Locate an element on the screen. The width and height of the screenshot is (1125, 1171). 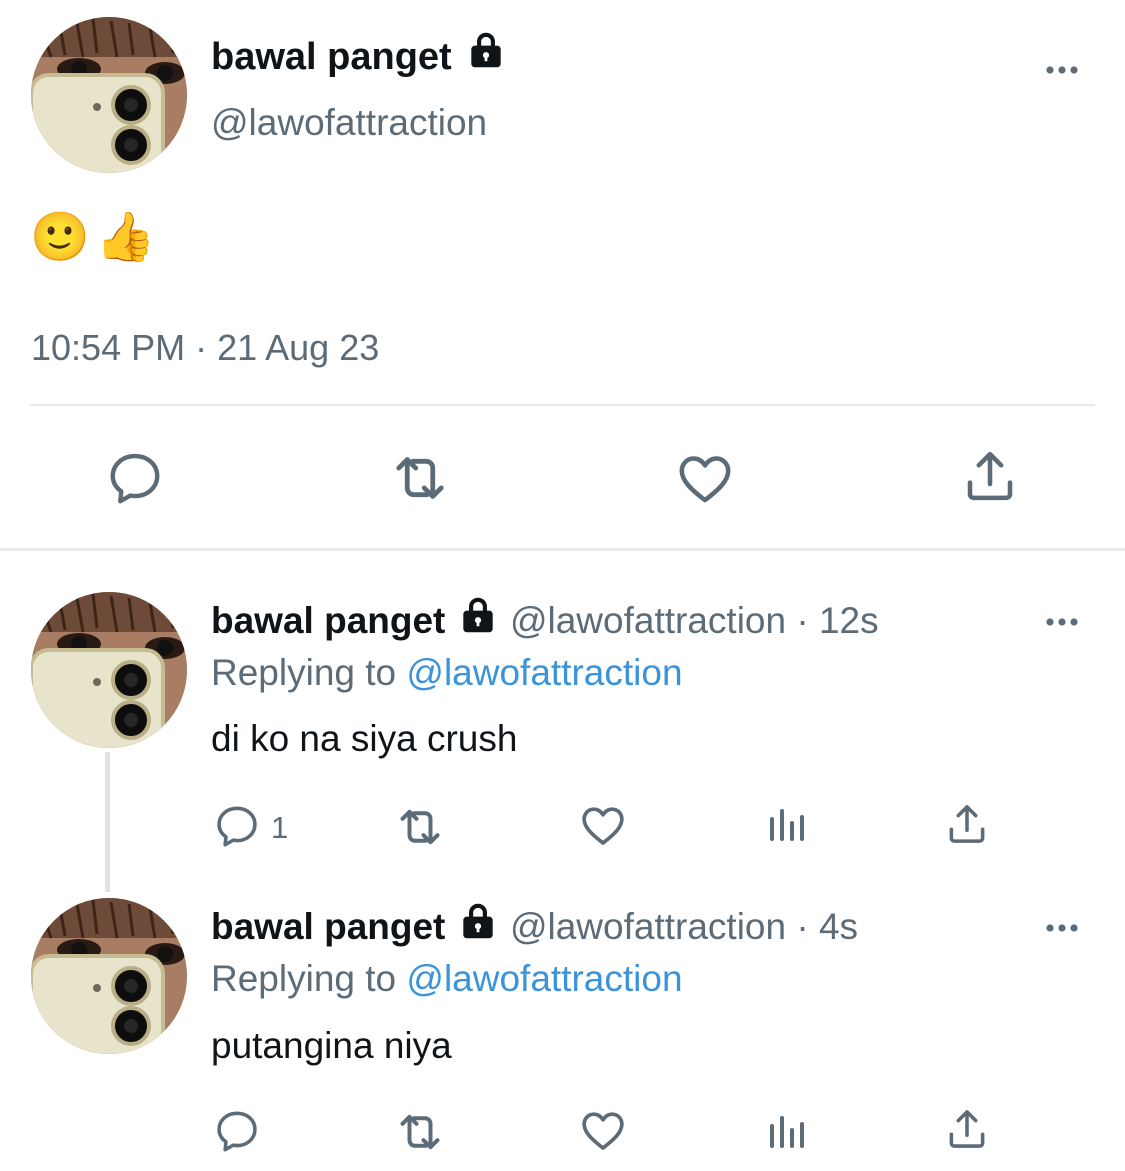
section-divider is located at coordinates (562, 549).